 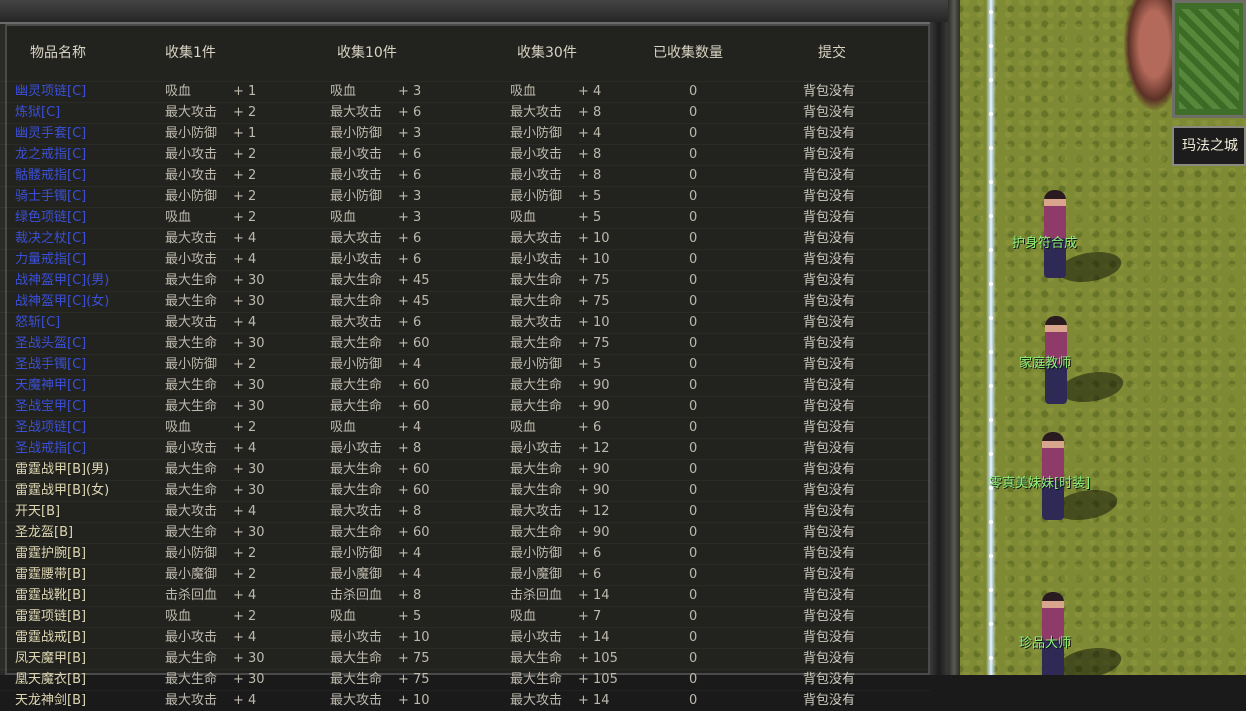 I want to click on attr-30: 最大生命, so click(x=536, y=679).